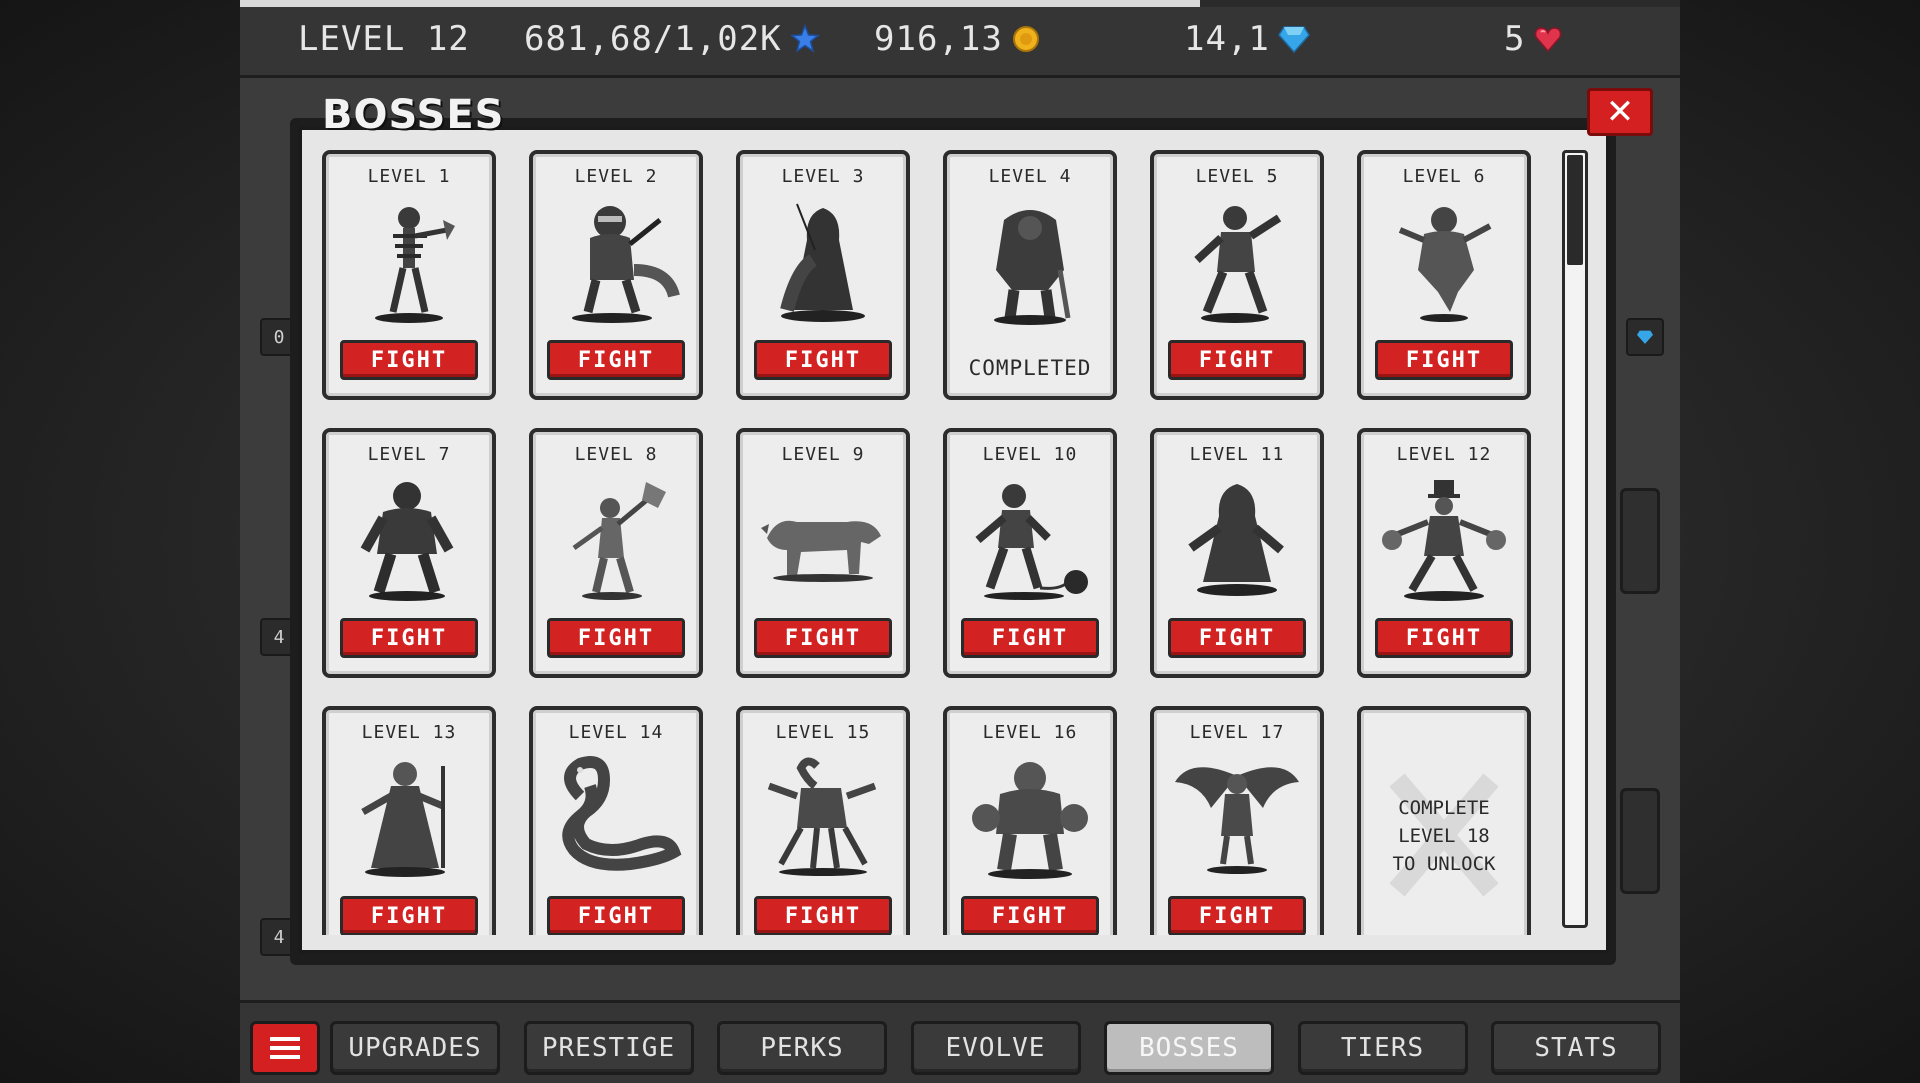 The width and height of the screenshot is (1920, 1083). I want to click on boss-level-label: LEVEL 11, so click(1237, 454).